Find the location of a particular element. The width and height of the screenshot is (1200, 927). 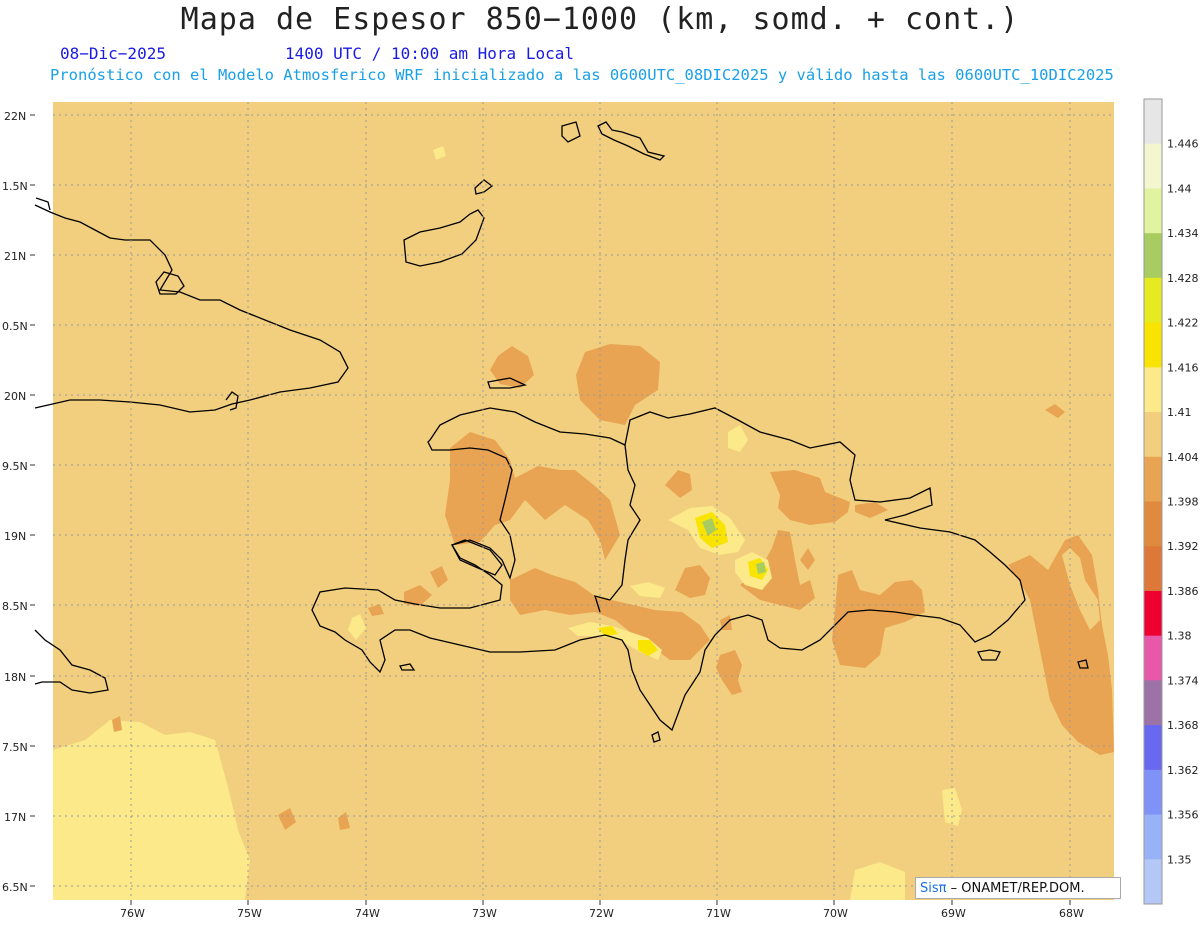

lon-label: 68W is located at coordinates (1071, 913).